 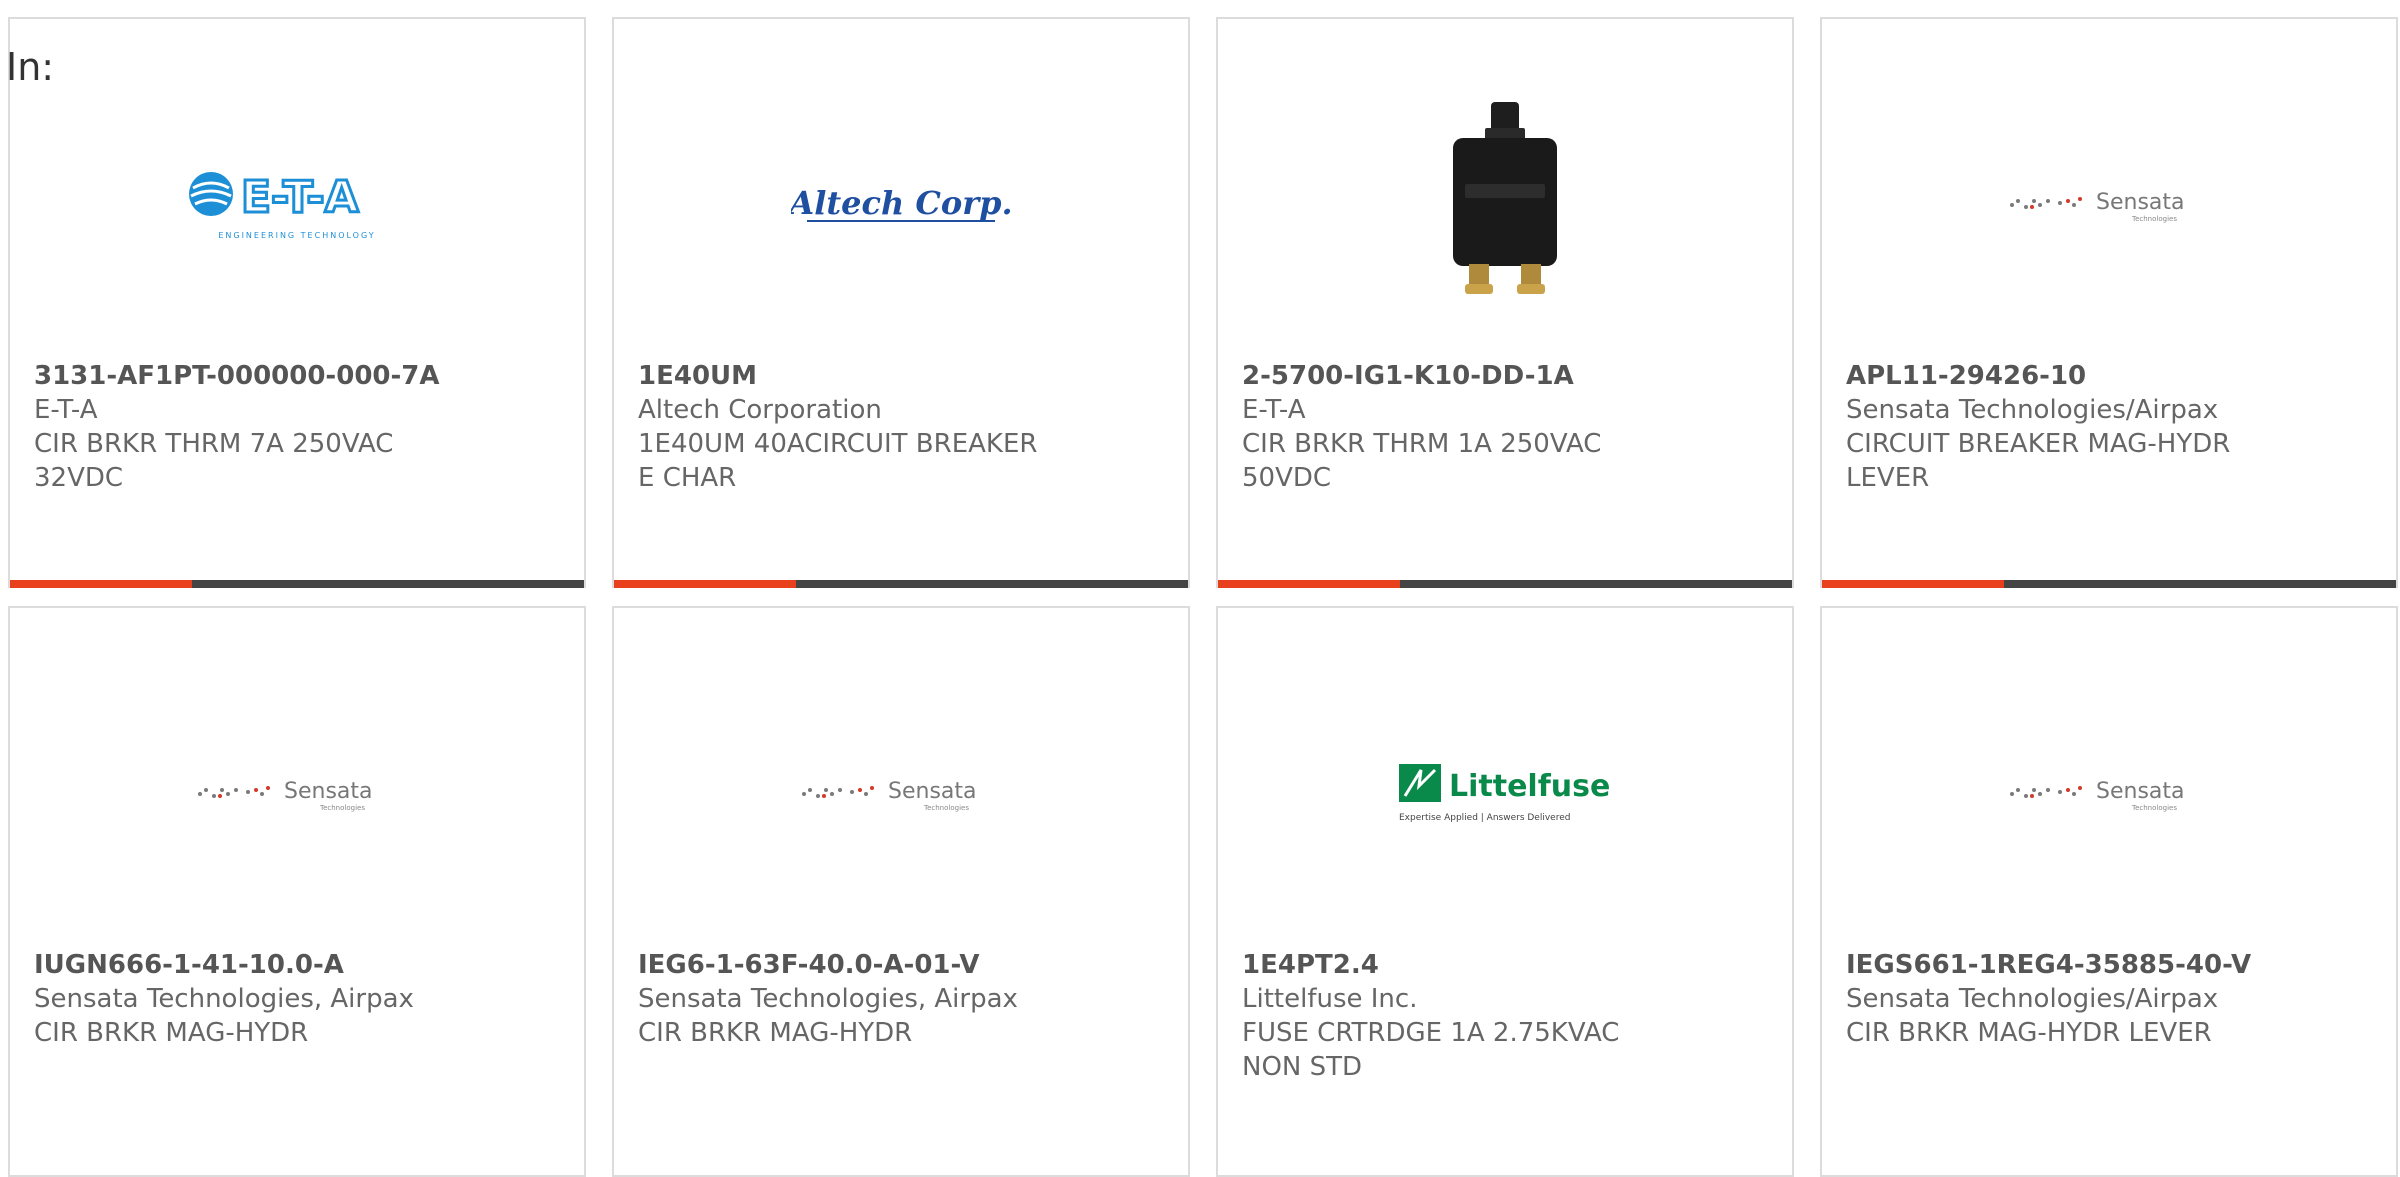 I want to click on description: 1E40UM 40ACIRCUIT BREAKER E CHAR, so click(x=838, y=461).